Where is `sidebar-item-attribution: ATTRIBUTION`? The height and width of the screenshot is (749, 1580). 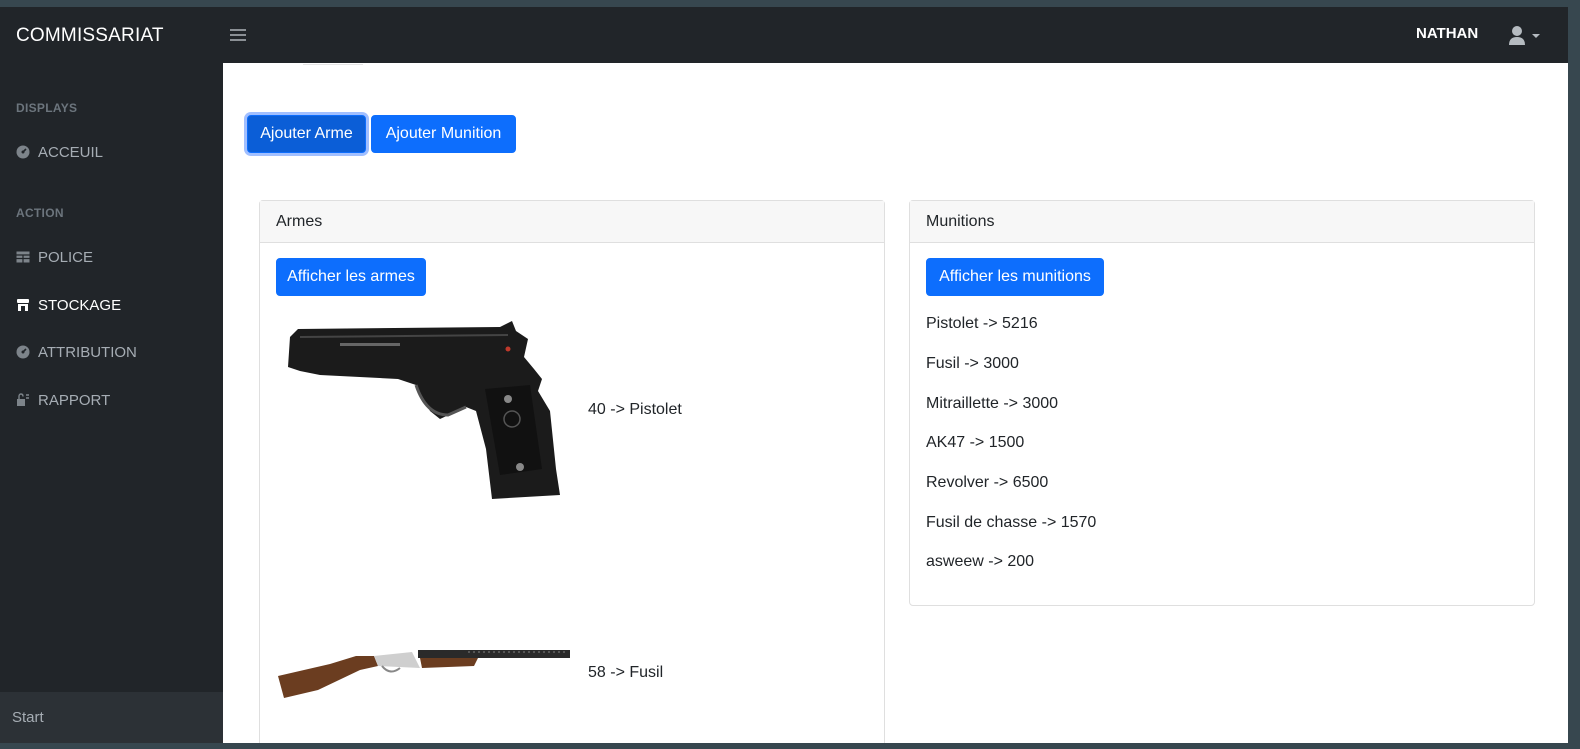 sidebar-item-attribution: ATTRIBUTION is located at coordinates (111, 352).